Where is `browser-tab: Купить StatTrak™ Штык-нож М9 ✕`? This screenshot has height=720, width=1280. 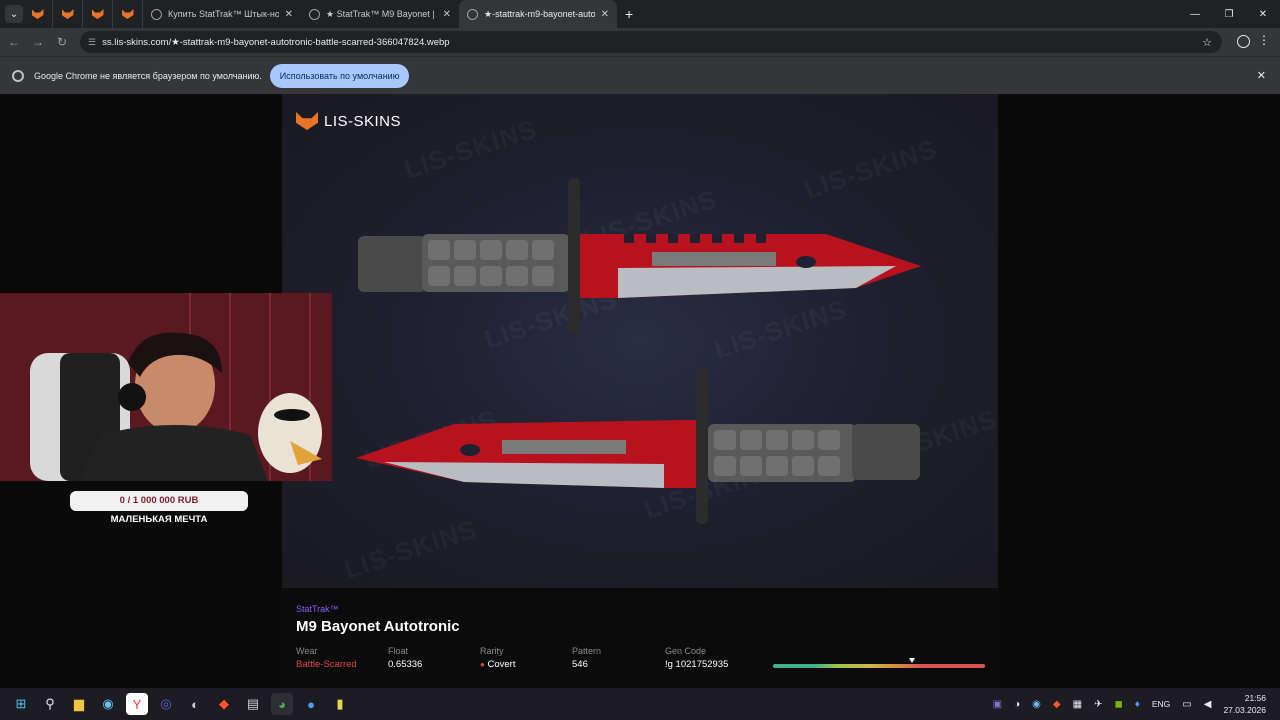 browser-tab: Купить StatTrak™ Штык-нож М9 ✕ is located at coordinates (222, 14).